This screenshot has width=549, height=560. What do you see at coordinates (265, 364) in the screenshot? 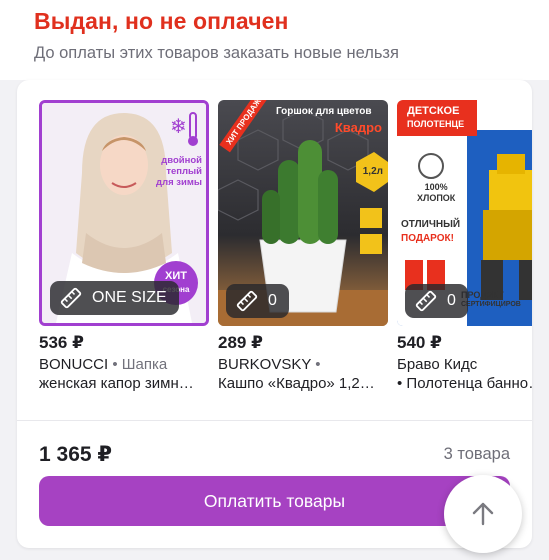
I see `product-brand-2: BURKOVSKY` at bounding box center [265, 364].